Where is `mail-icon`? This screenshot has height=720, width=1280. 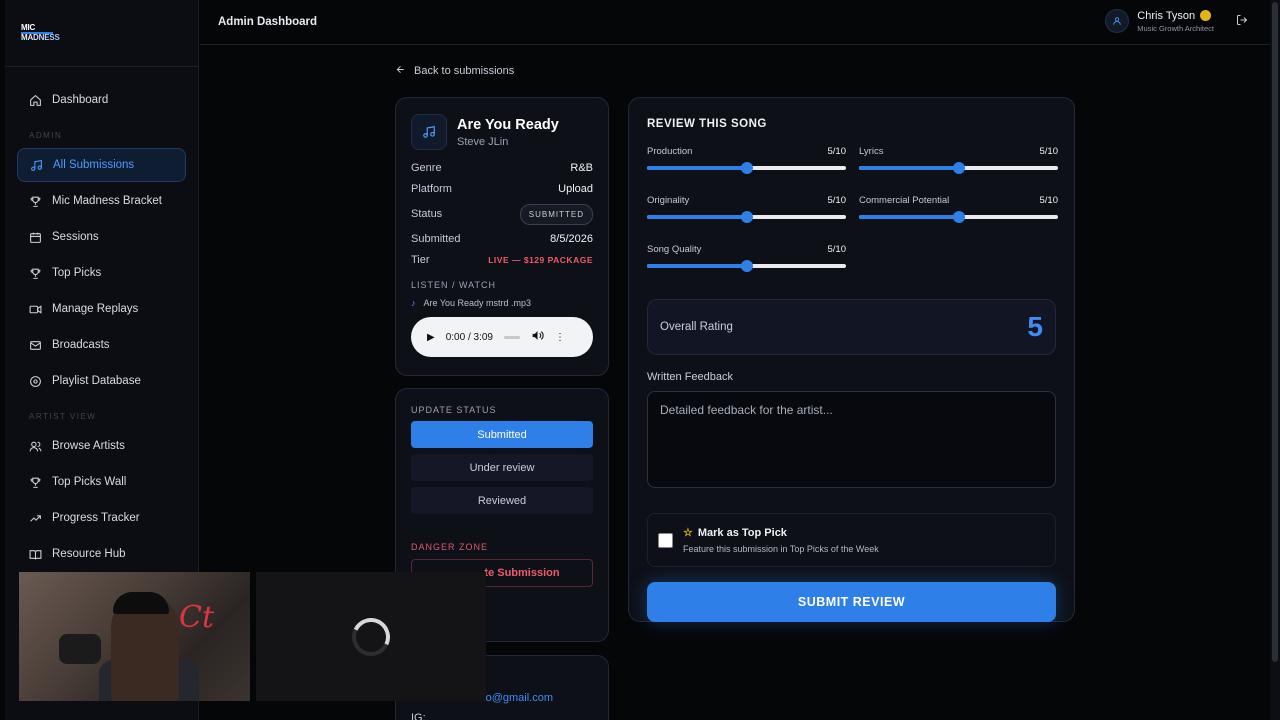
mail-icon is located at coordinates (35, 345).